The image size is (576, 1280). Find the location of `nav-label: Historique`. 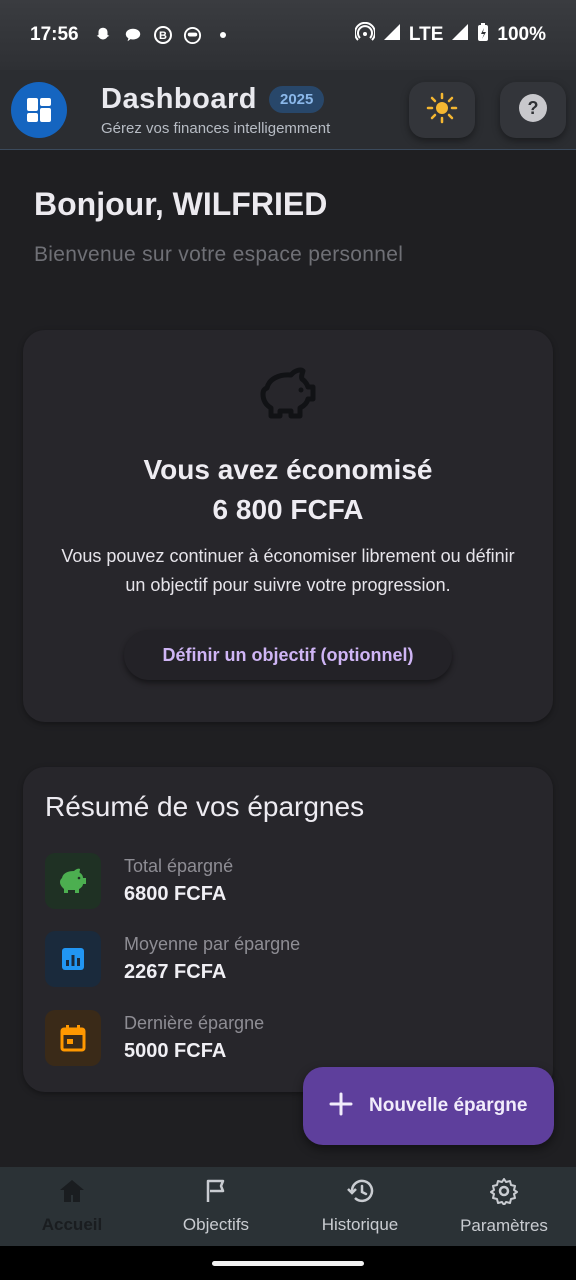

nav-label: Historique is located at coordinates (360, 1224).